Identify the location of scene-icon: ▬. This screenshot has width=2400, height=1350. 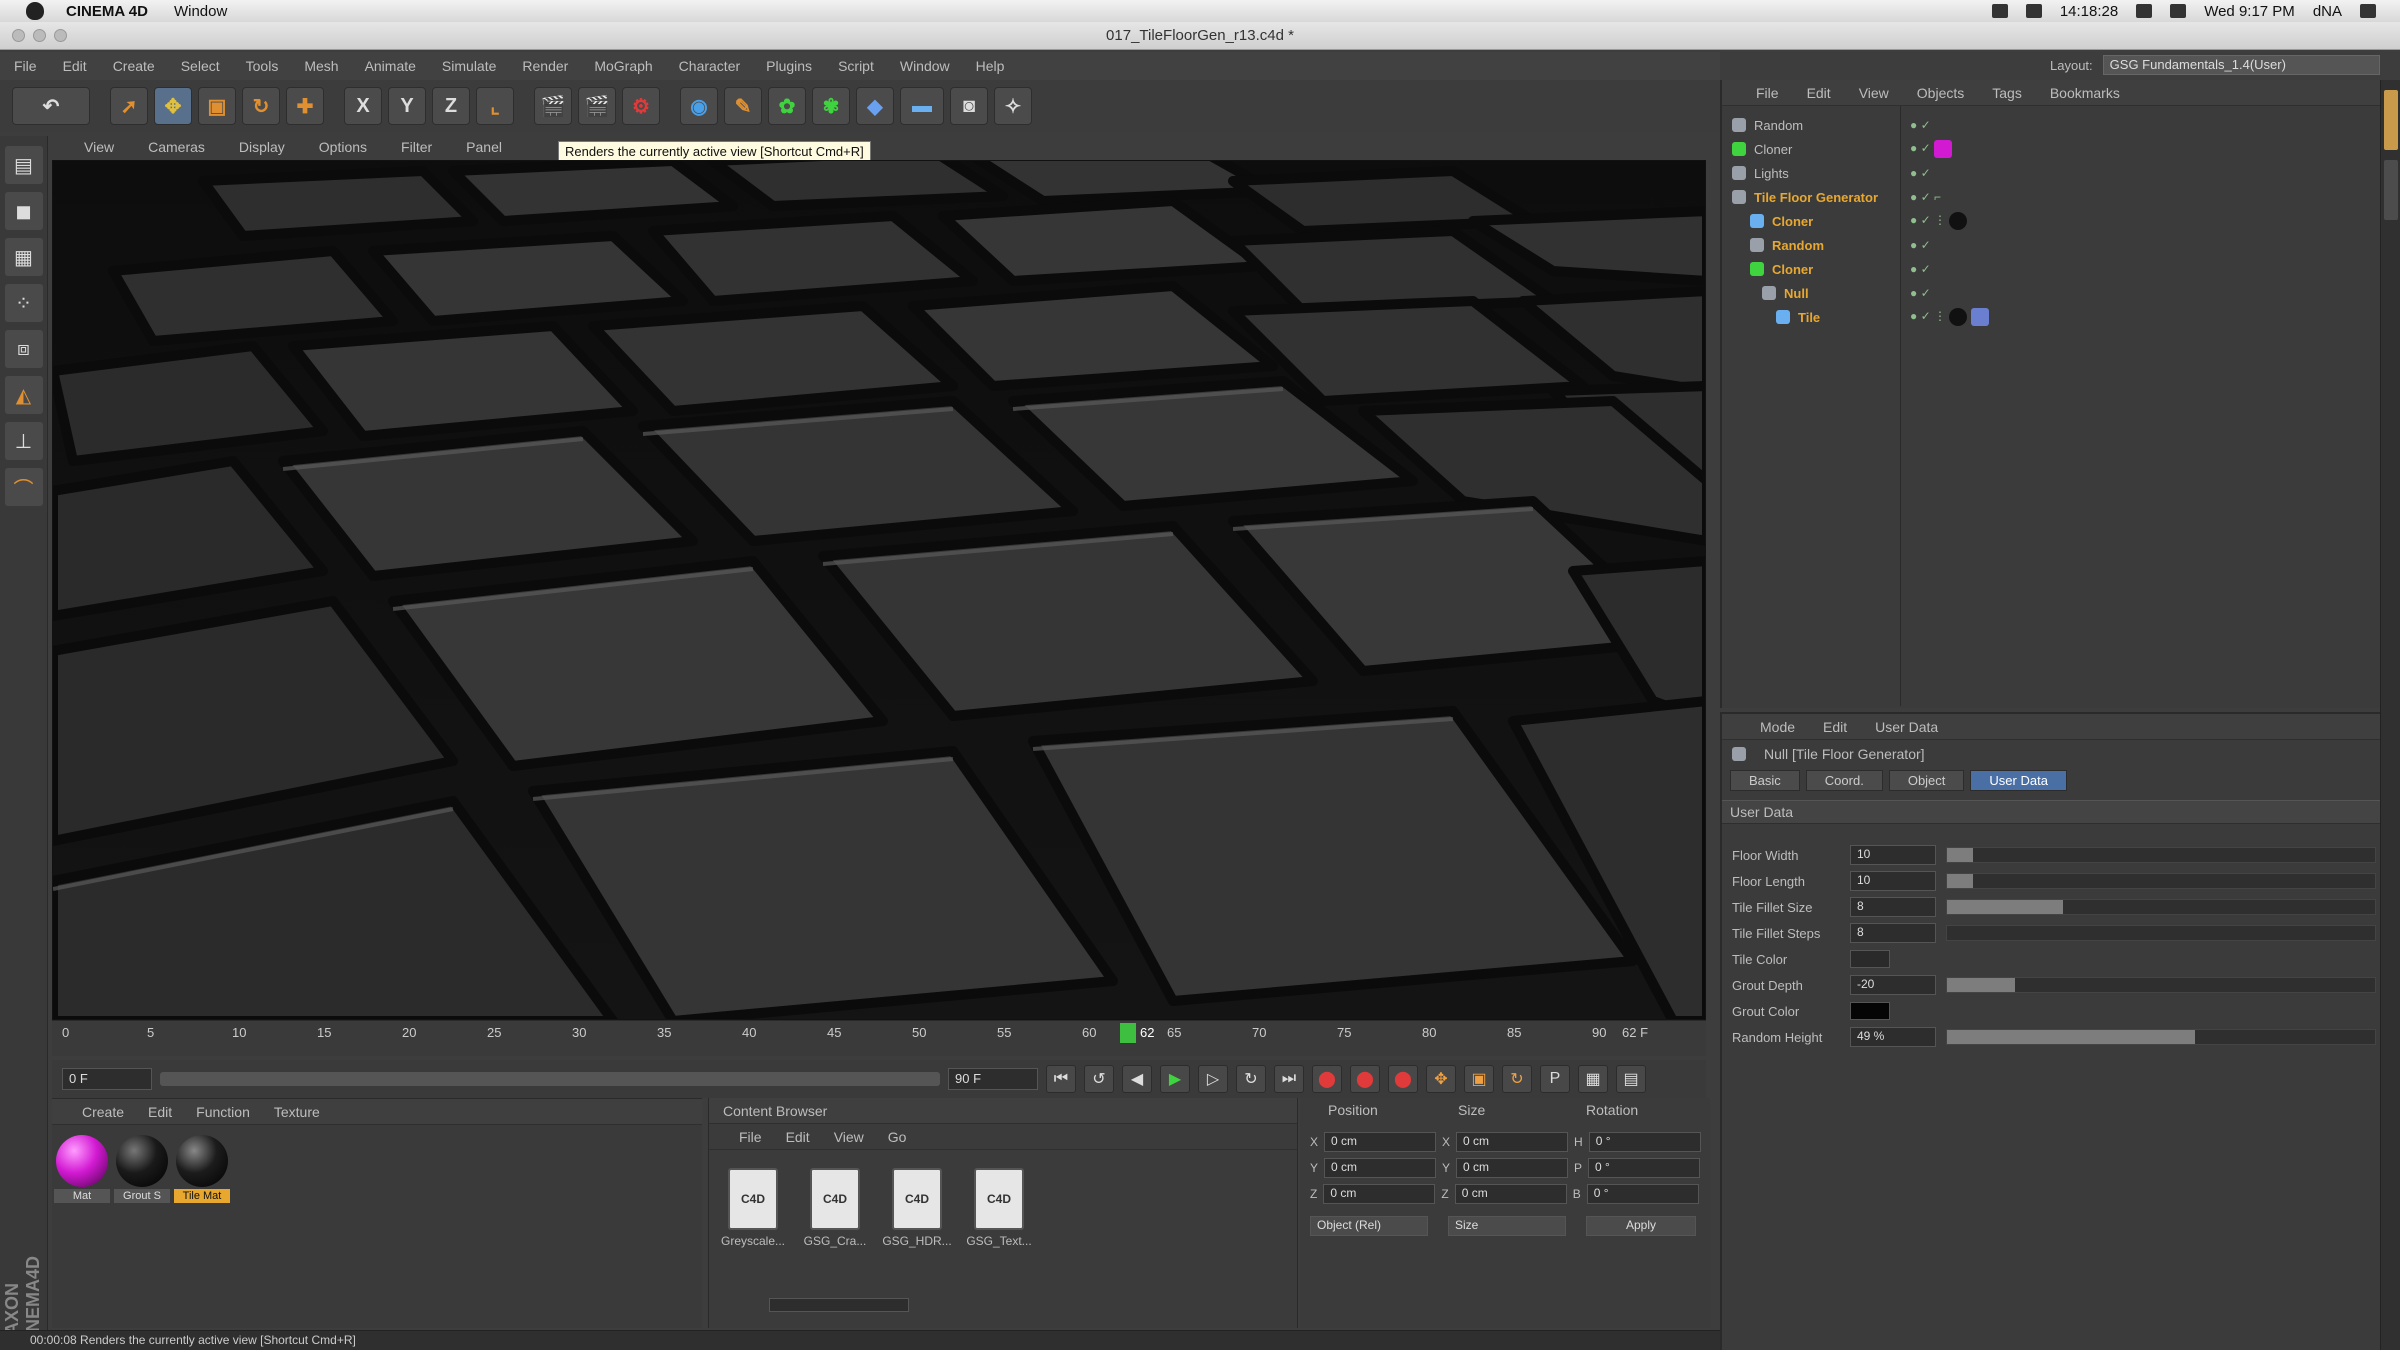
(922, 106).